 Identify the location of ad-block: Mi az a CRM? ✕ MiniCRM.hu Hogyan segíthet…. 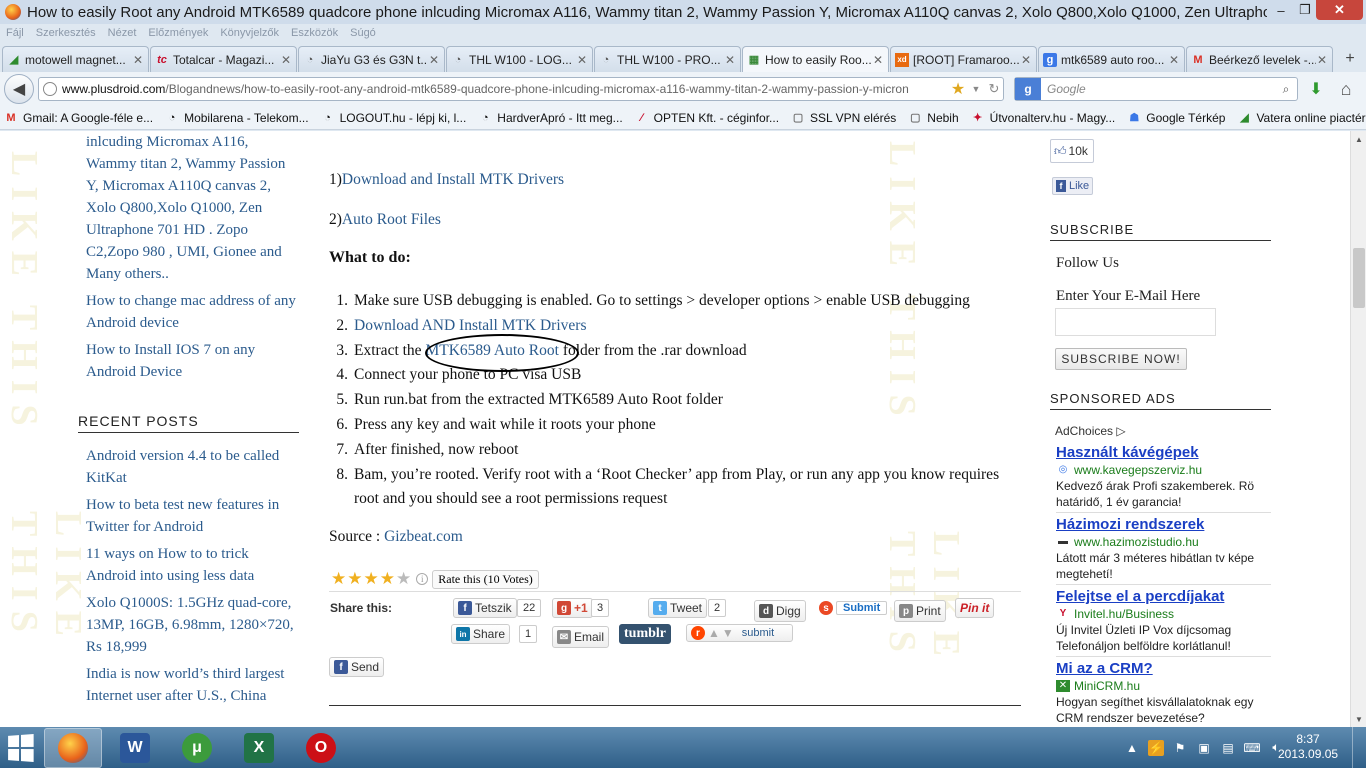
(1163, 692).